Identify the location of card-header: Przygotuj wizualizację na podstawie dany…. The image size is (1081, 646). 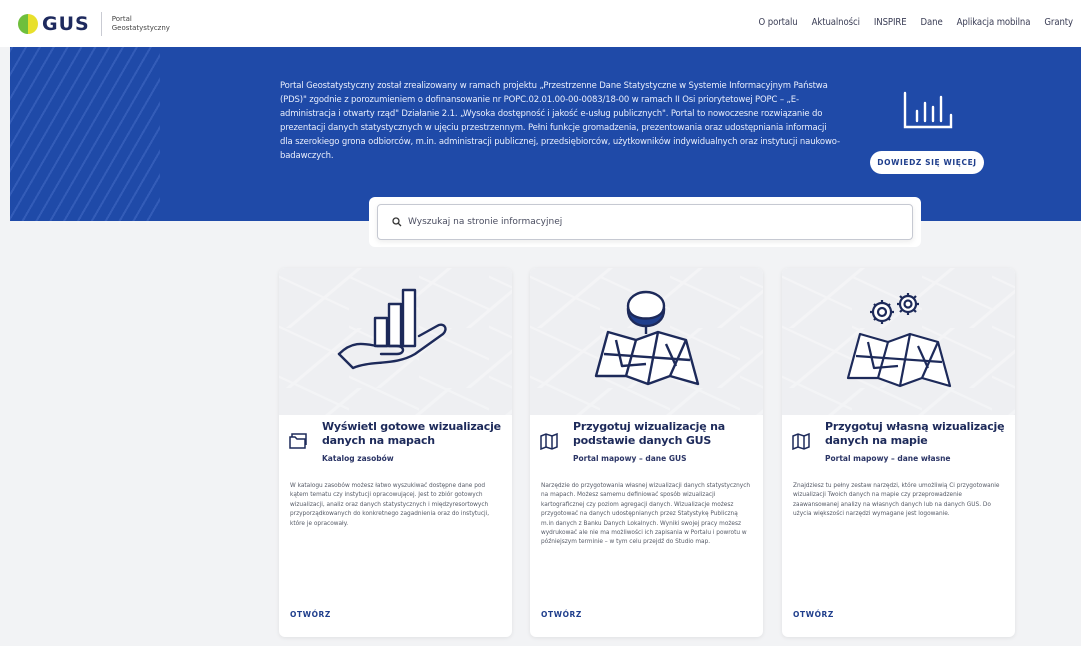
(646, 441).